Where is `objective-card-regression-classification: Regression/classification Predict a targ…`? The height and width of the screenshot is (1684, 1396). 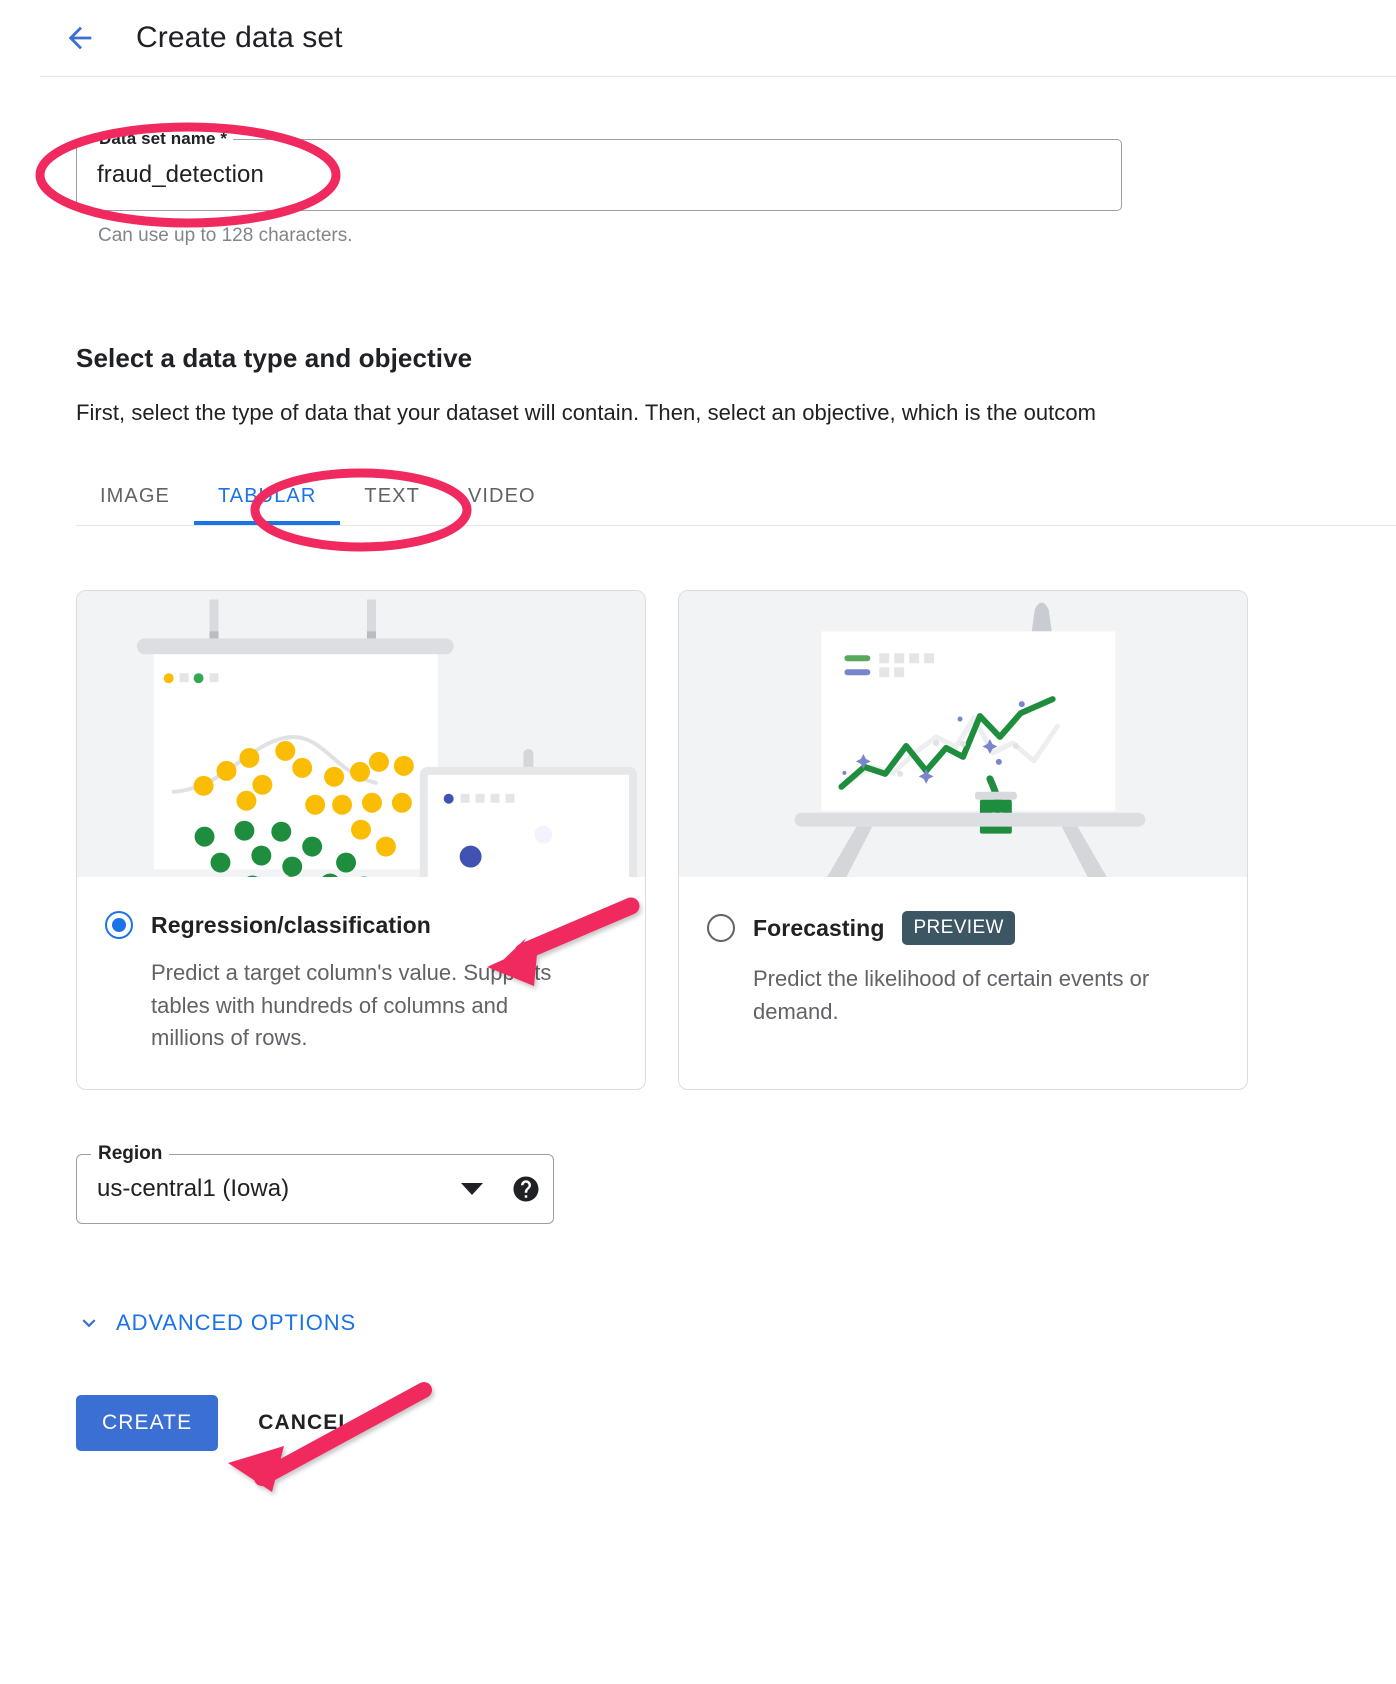
objective-card-regression-classification: Regression/classification Predict a targ… is located at coordinates (361, 840).